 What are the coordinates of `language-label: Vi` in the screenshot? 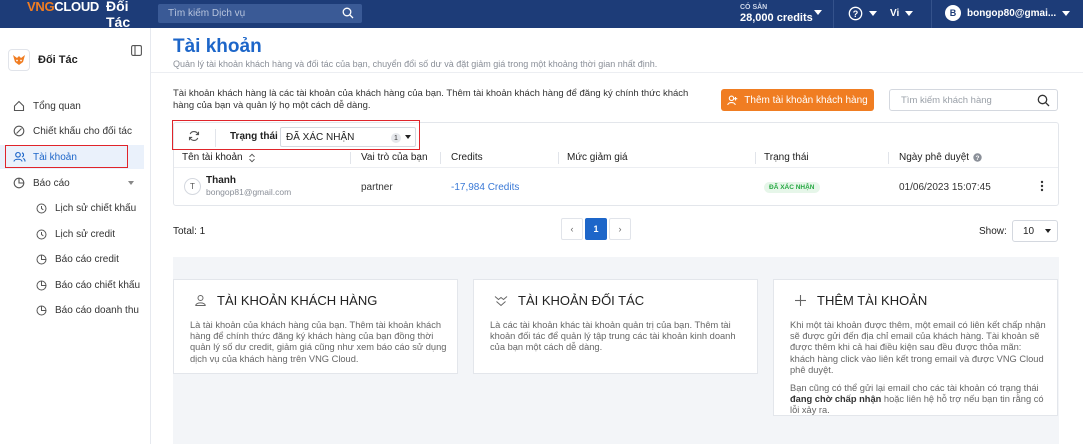 It's located at (895, 13).